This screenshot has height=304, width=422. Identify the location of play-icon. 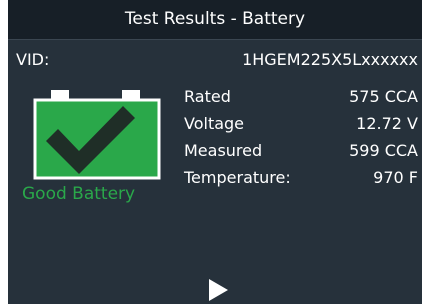
(218, 290).